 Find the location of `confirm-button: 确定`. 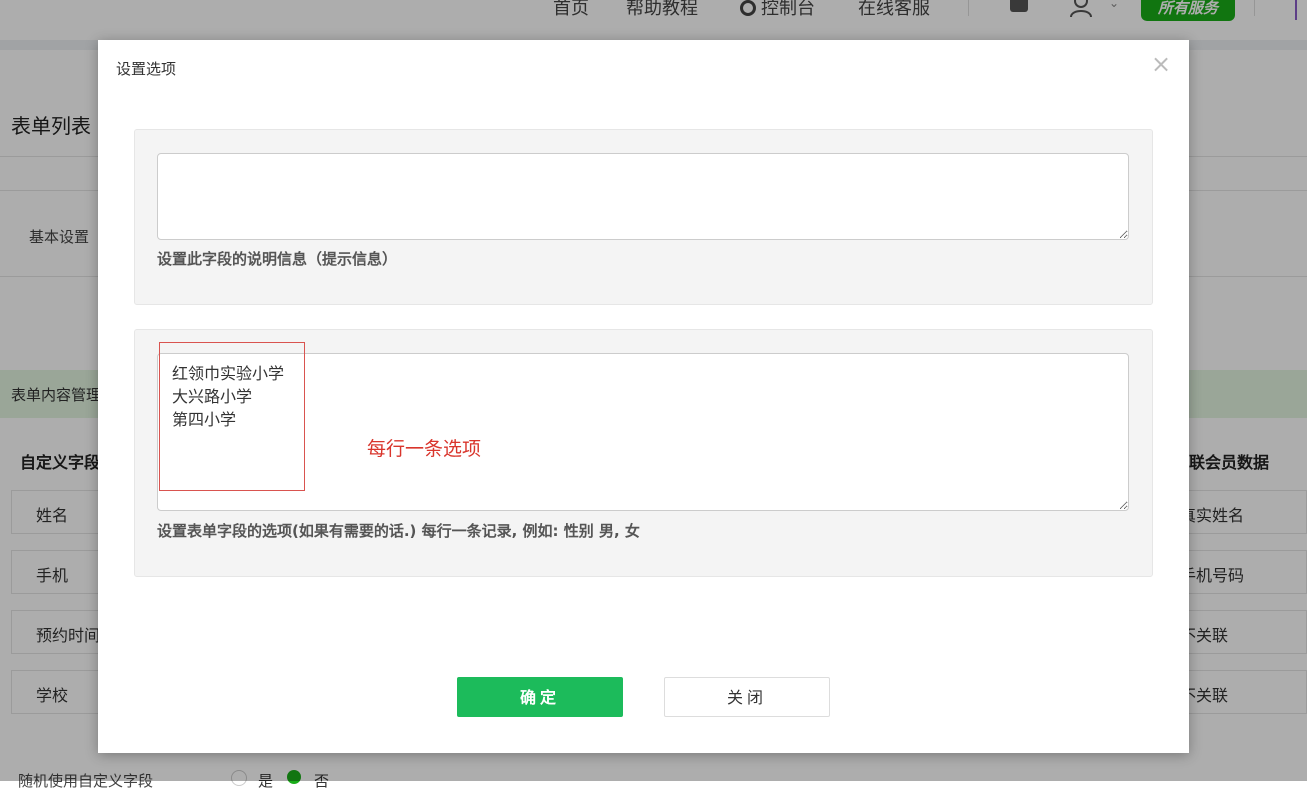

confirm-button: 确定 is located at coordinates (540, 697).